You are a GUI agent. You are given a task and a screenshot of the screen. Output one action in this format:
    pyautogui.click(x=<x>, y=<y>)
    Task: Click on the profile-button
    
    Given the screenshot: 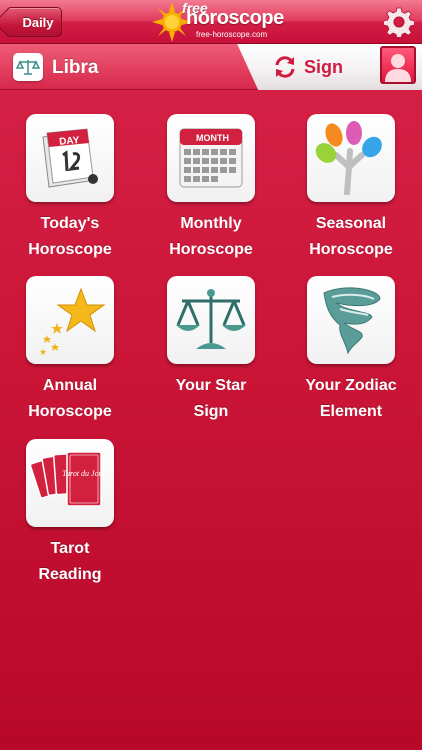 What is the action you would take?
    pyautogui.click(x=398, y=65)
    